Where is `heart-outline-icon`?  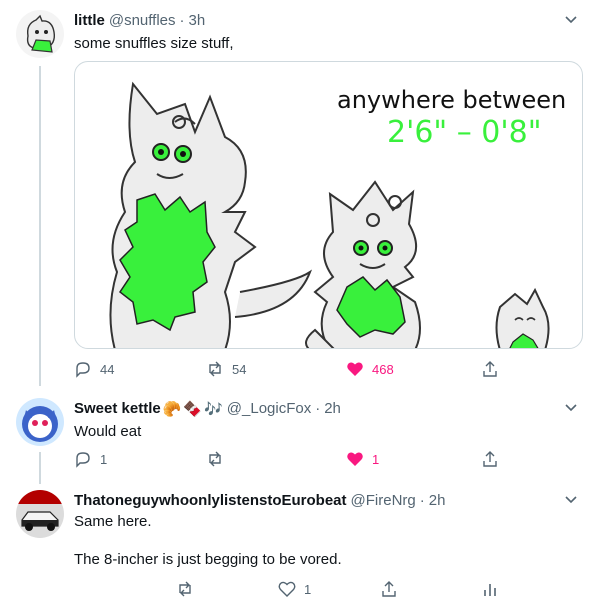 heart-outline-icon is located at coordinates (287, 589).